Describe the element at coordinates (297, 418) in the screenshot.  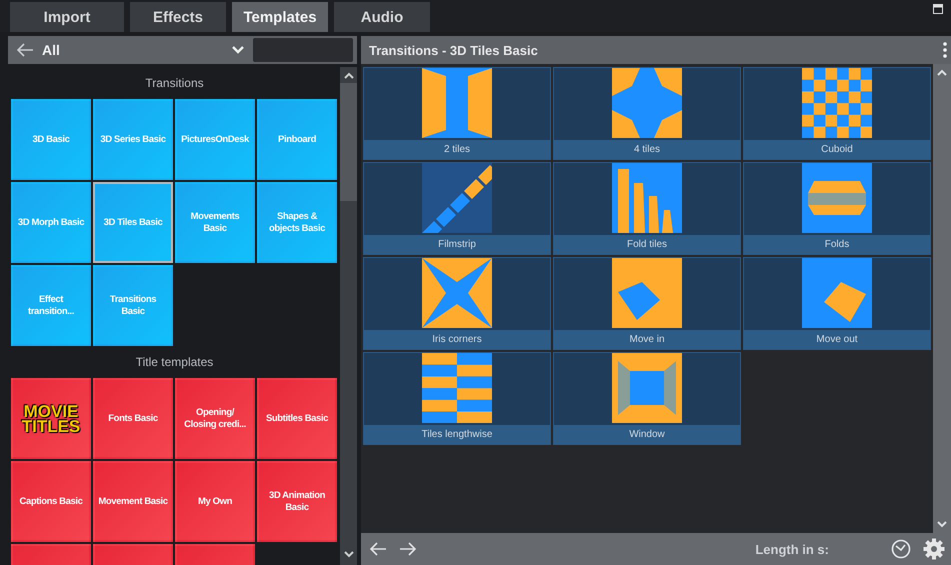
I see `template-tile: Subtitles Basic` at that location.